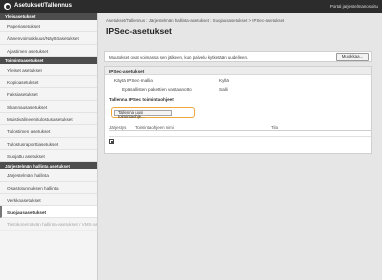 The image size is (382, 280). I want to click on page-title: IPSec-asetukset, so click(139, 31).